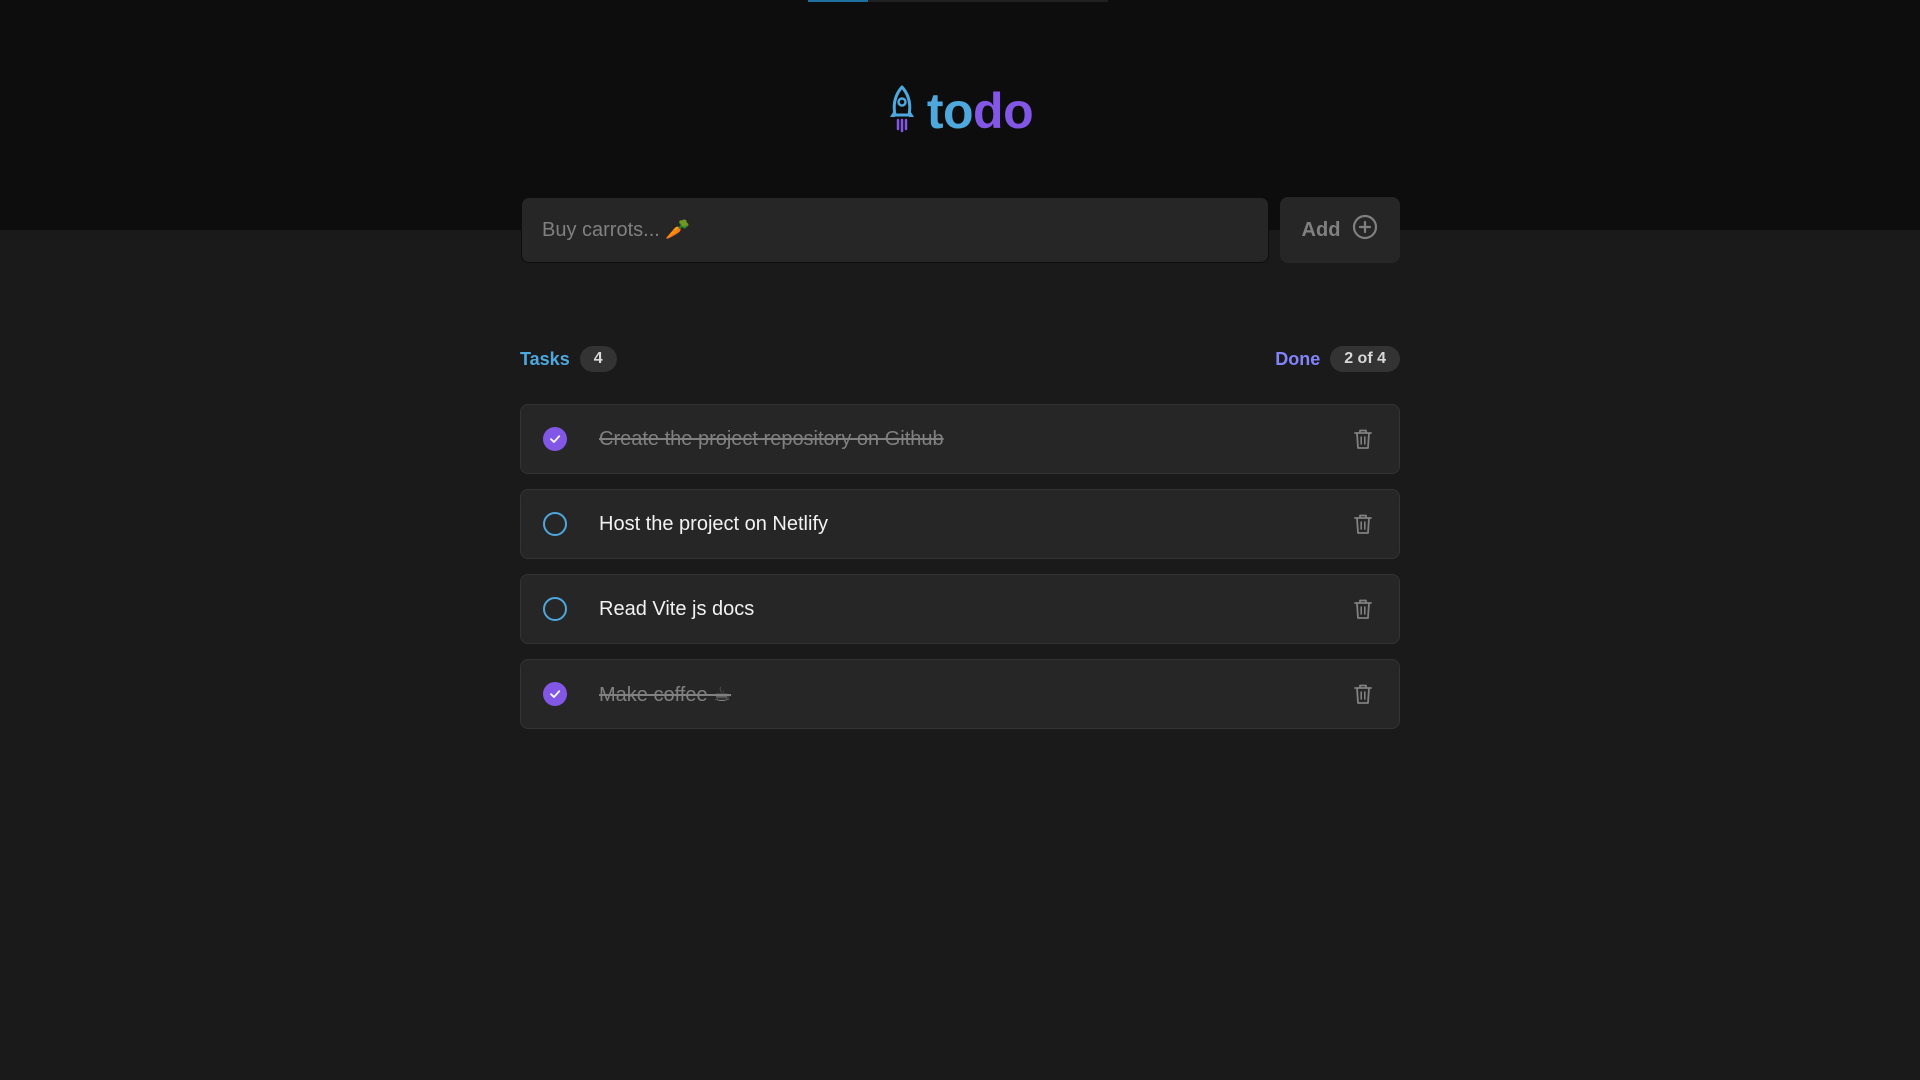  Describe the element at coordinates (958, 1) in the screenshot. I see `top-progress-line` at that location.